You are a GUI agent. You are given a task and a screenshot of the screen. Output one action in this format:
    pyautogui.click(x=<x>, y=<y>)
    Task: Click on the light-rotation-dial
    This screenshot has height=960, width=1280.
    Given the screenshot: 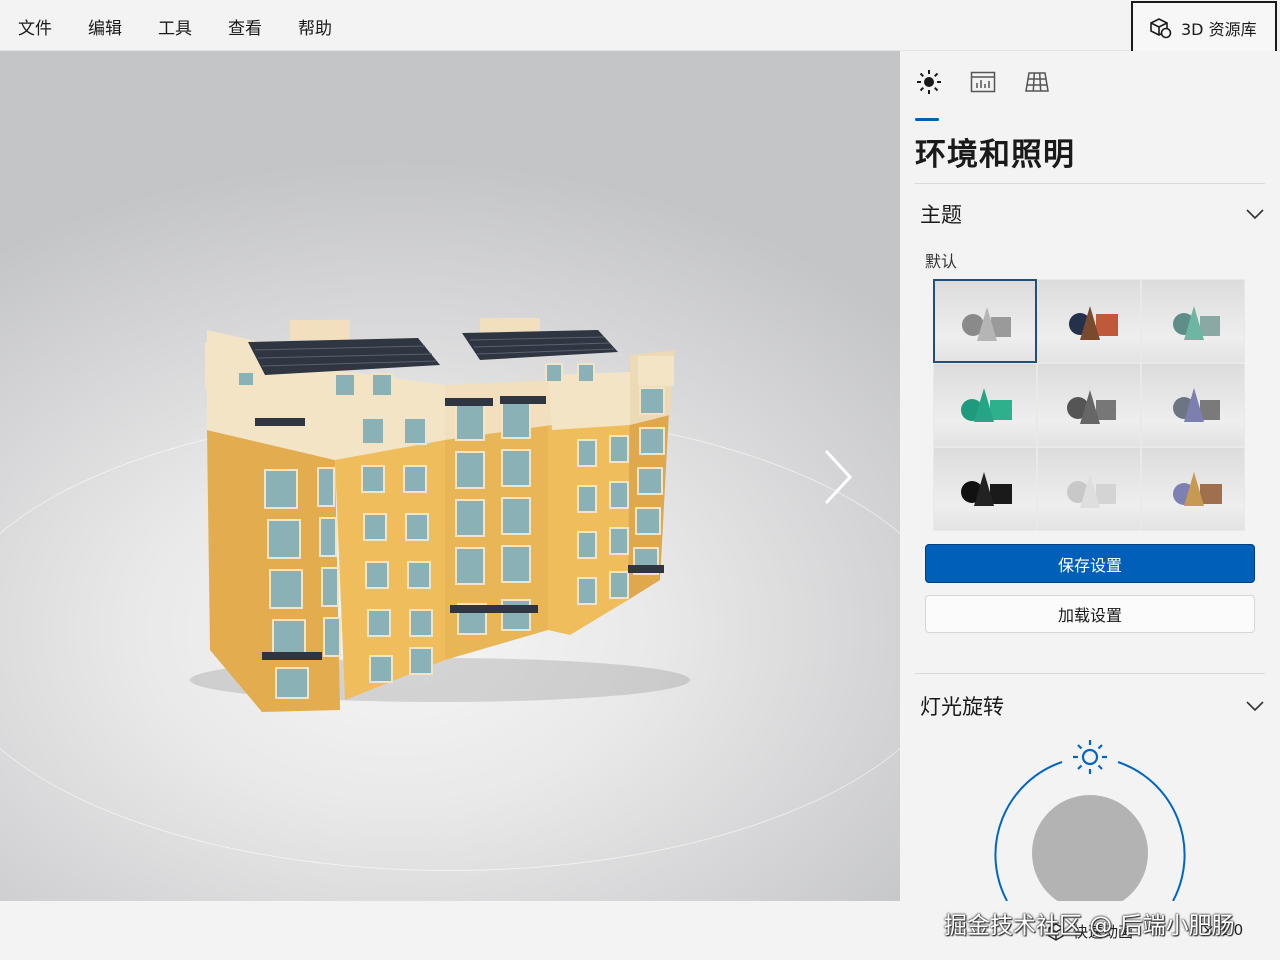 What is the action you would take?
    pyautogui.click(x=1090, y=816)
    